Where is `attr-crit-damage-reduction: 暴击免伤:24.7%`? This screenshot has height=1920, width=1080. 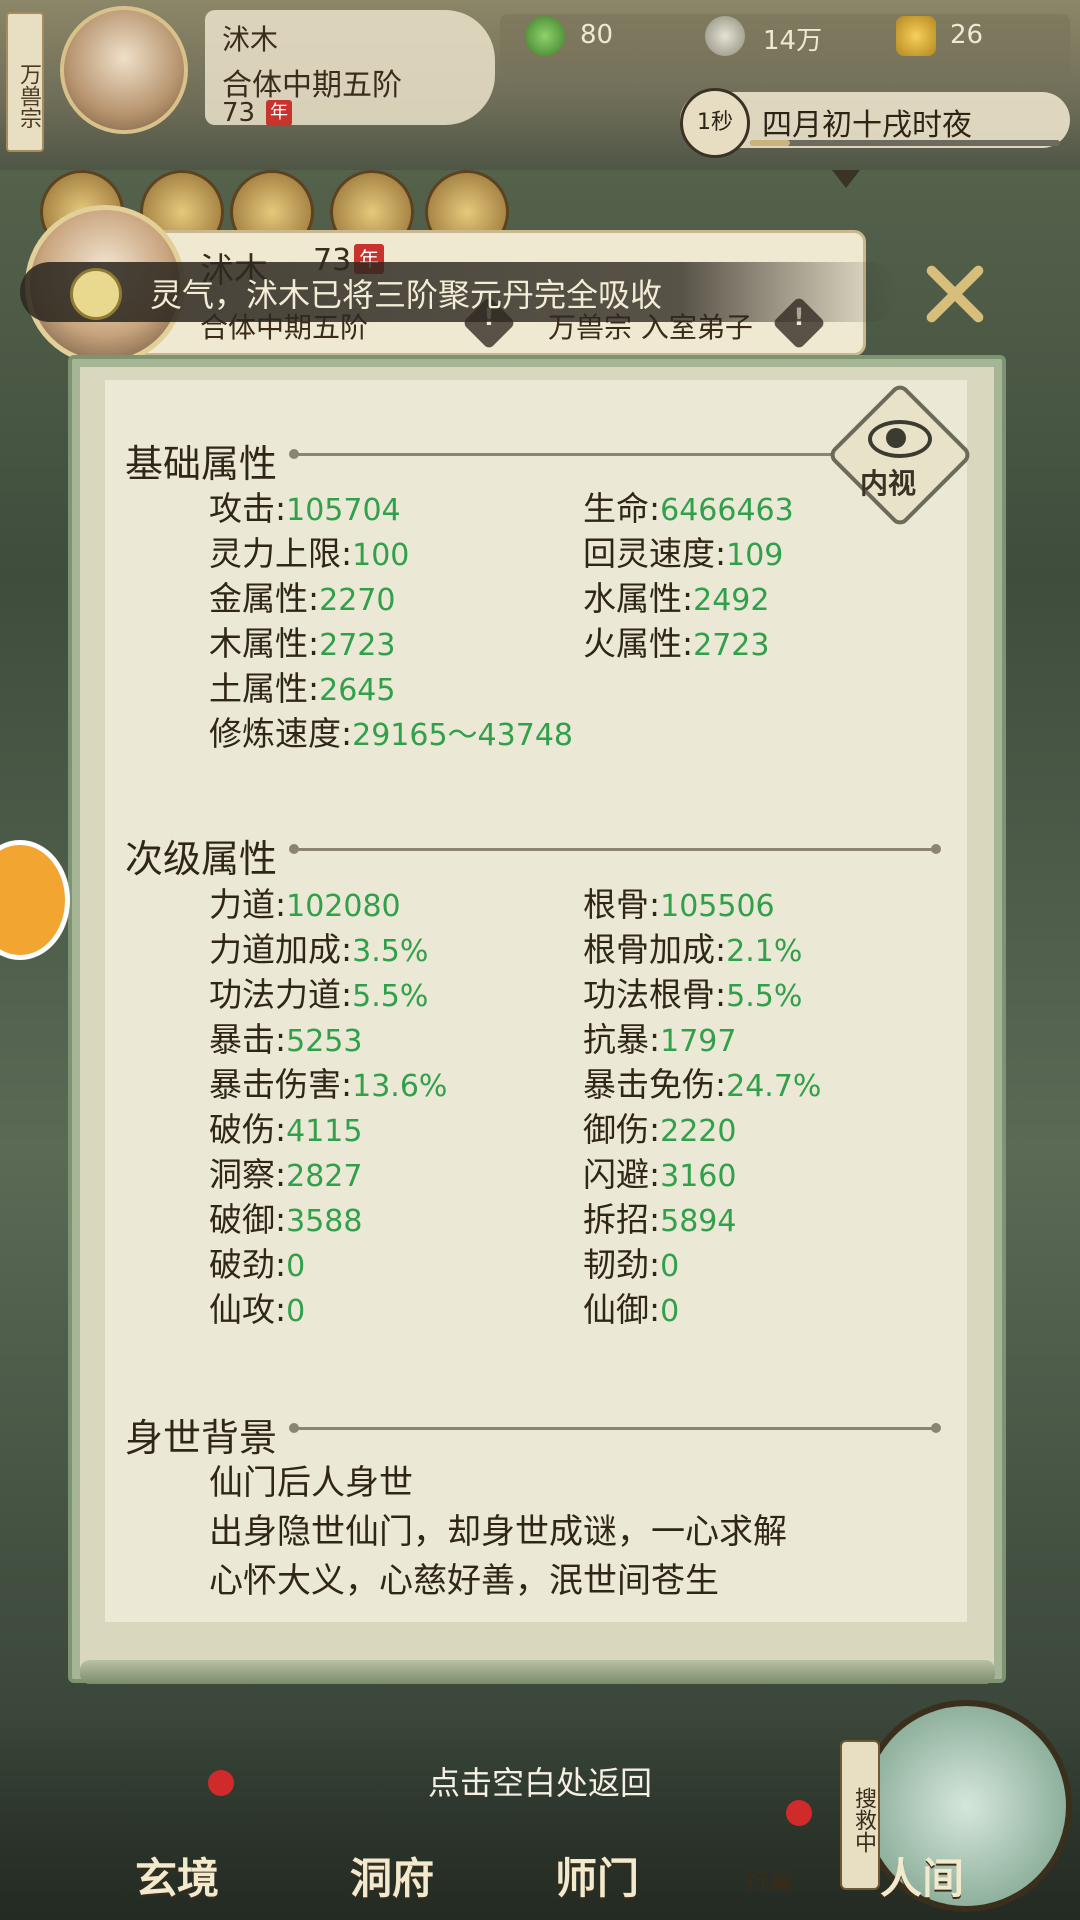 attr-crit-damage-reduction: 暴击免伤:24.7% is located at coordinates (702, 1084).